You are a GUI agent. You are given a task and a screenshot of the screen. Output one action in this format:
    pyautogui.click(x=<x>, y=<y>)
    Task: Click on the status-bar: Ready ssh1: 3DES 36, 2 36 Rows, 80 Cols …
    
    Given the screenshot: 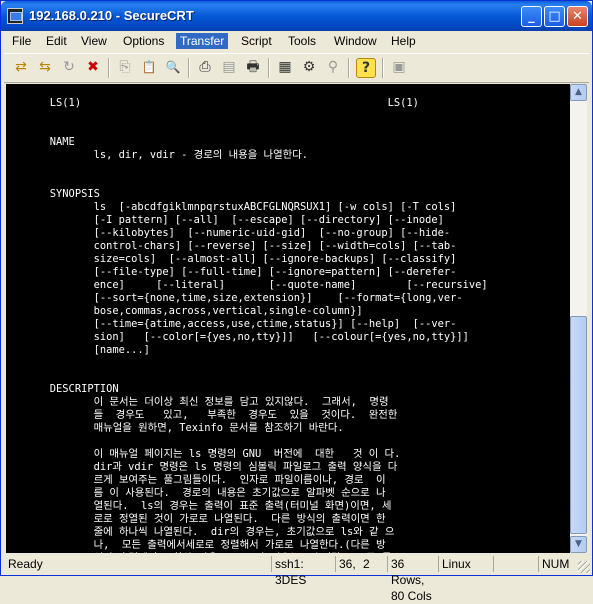 What is the action you would take?
    pyautogui.click(x=296, y=578)
    